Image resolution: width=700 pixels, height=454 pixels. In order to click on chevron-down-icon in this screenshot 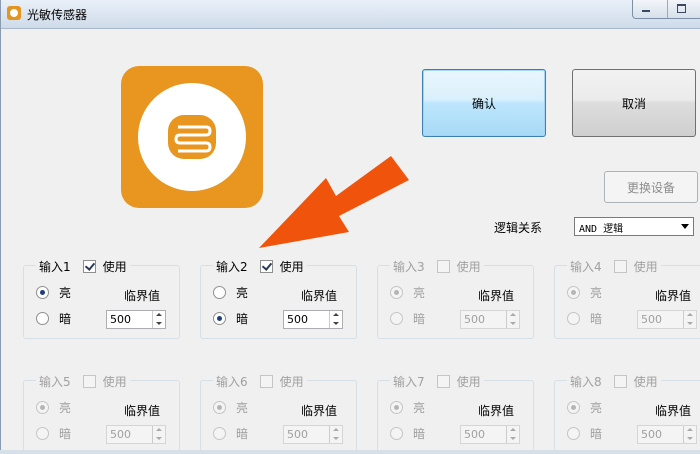, I will do `click(685, 226)`.